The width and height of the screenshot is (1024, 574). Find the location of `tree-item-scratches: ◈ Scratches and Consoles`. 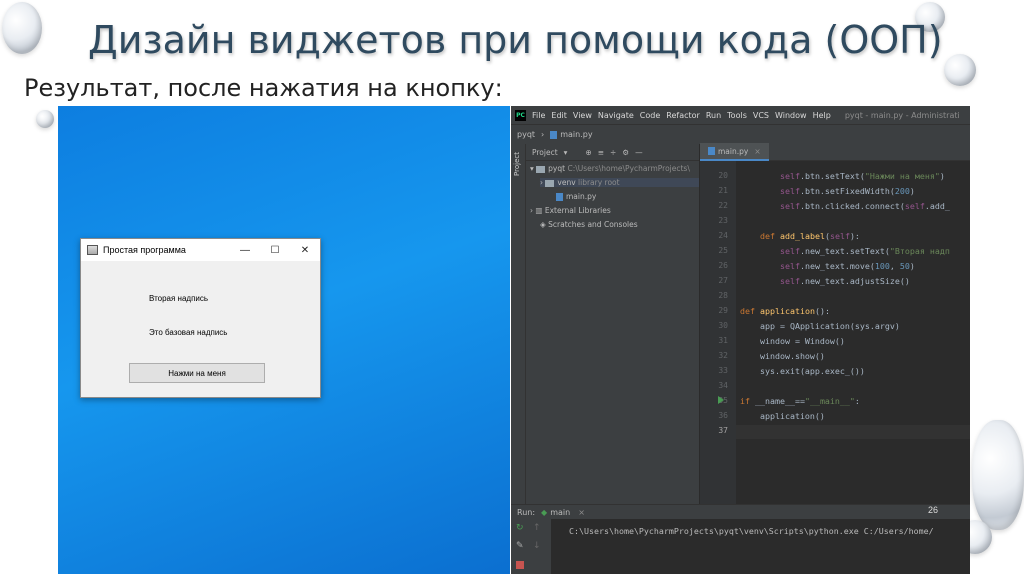

tree-item-scratches: ◈ Scratches and Consoles is located at coordinates (589, 224).